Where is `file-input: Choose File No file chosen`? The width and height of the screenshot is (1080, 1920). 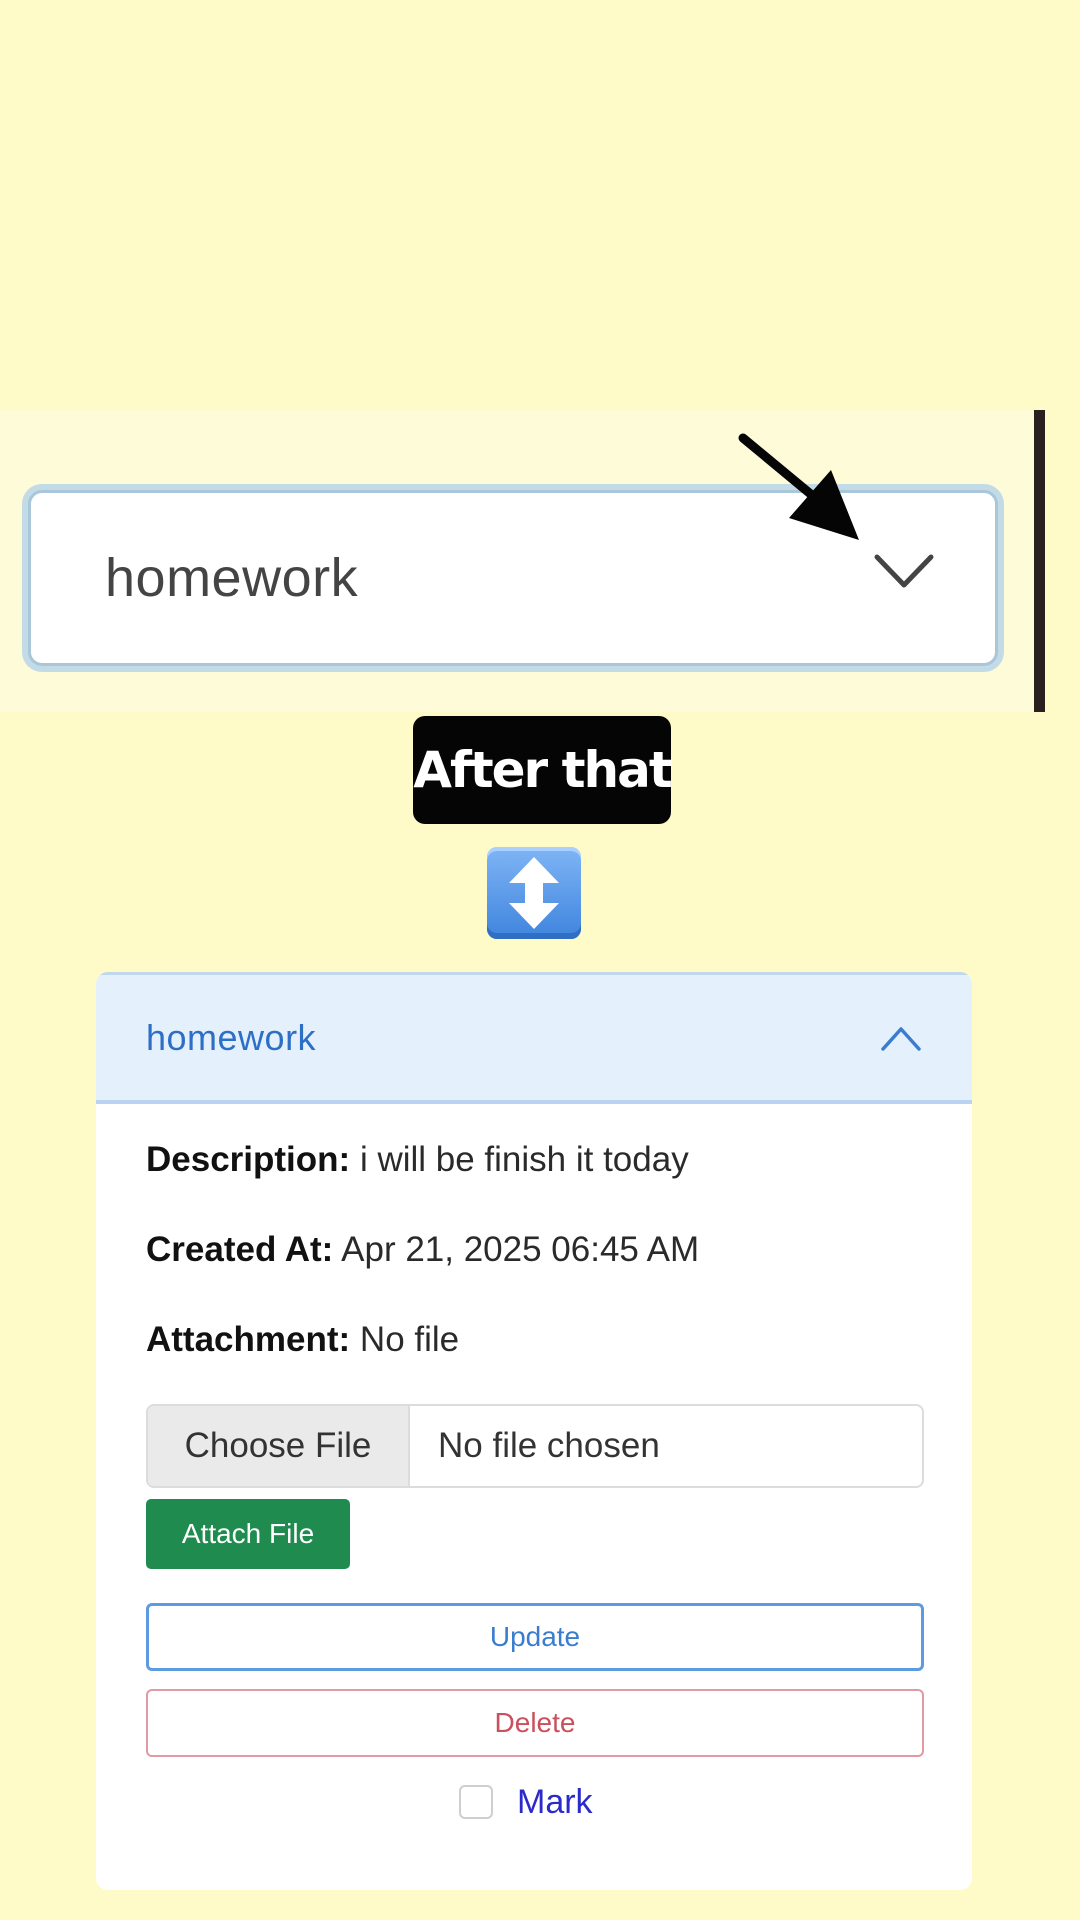
file-input: Choose File No file chosen is located at coordinates (535, 1446).